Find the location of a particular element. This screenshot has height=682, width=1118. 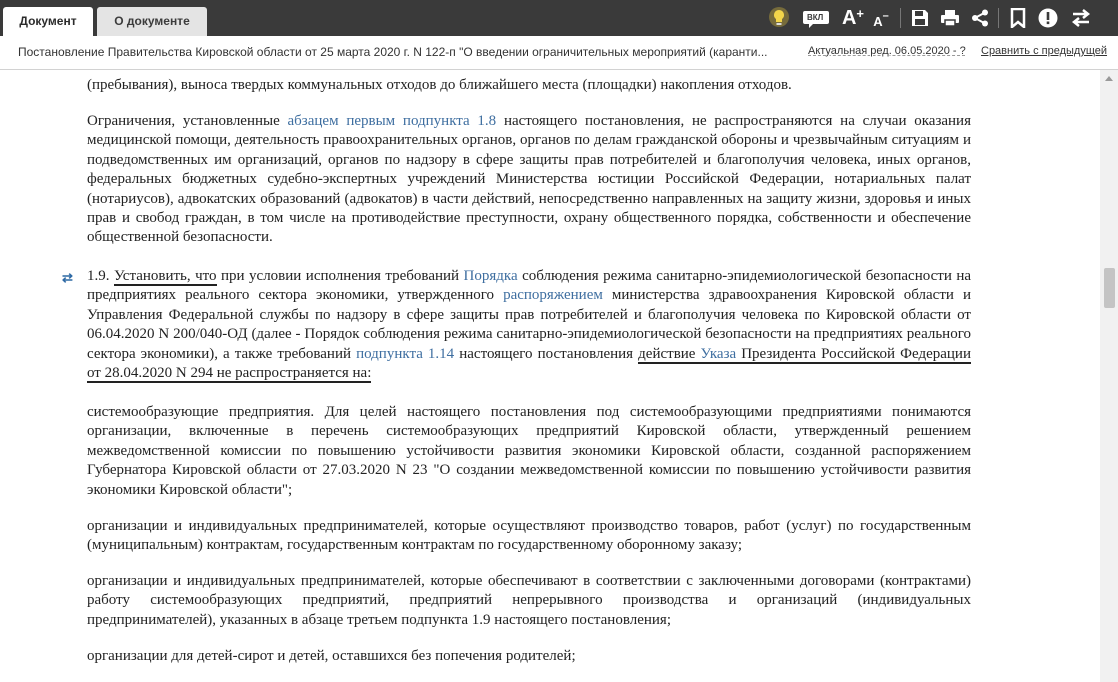

font-decrease-label: A is located at coordinates (878, 21).